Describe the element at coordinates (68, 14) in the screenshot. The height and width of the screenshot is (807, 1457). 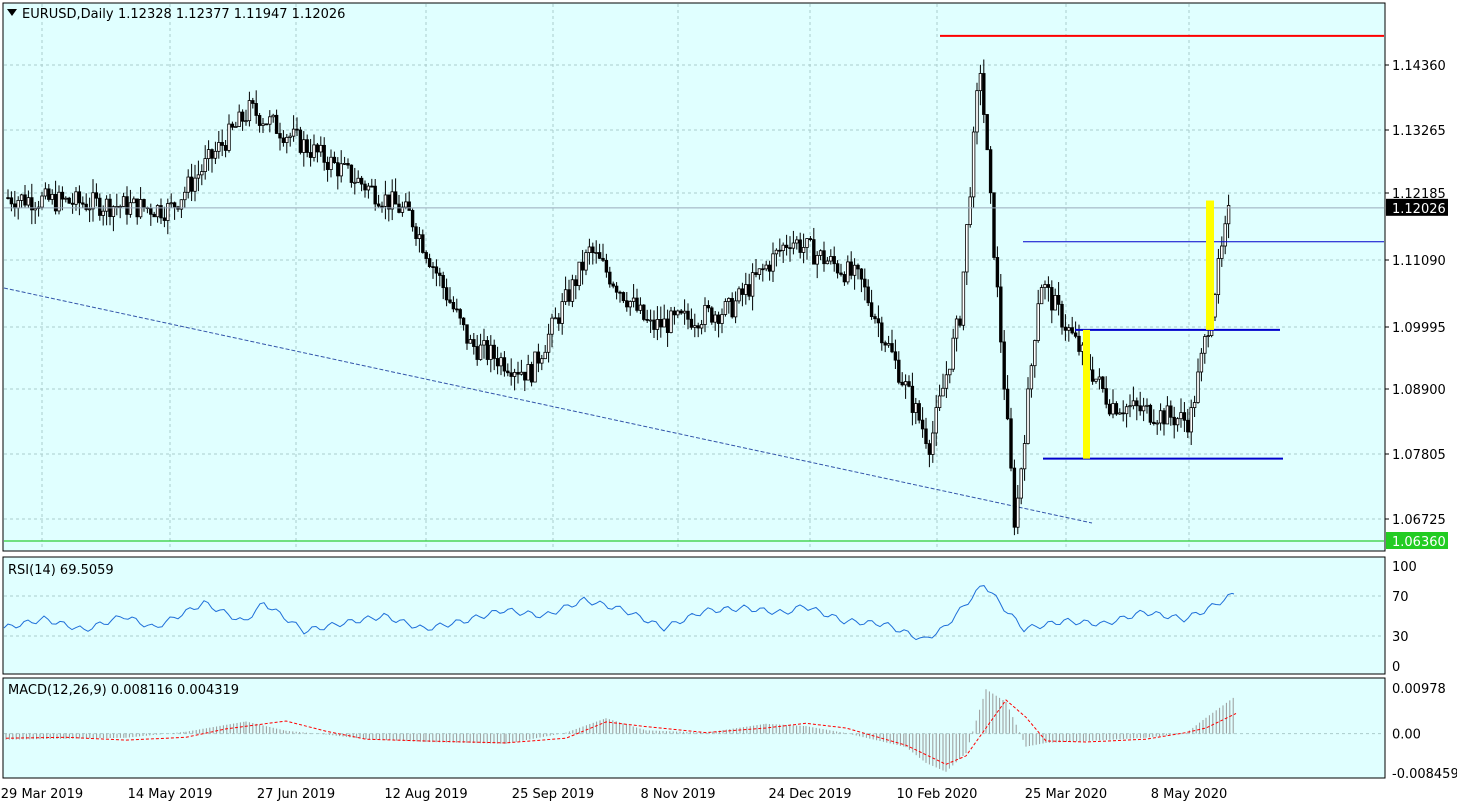
I see `symbol-title: EURUSD,Daily` at that location.